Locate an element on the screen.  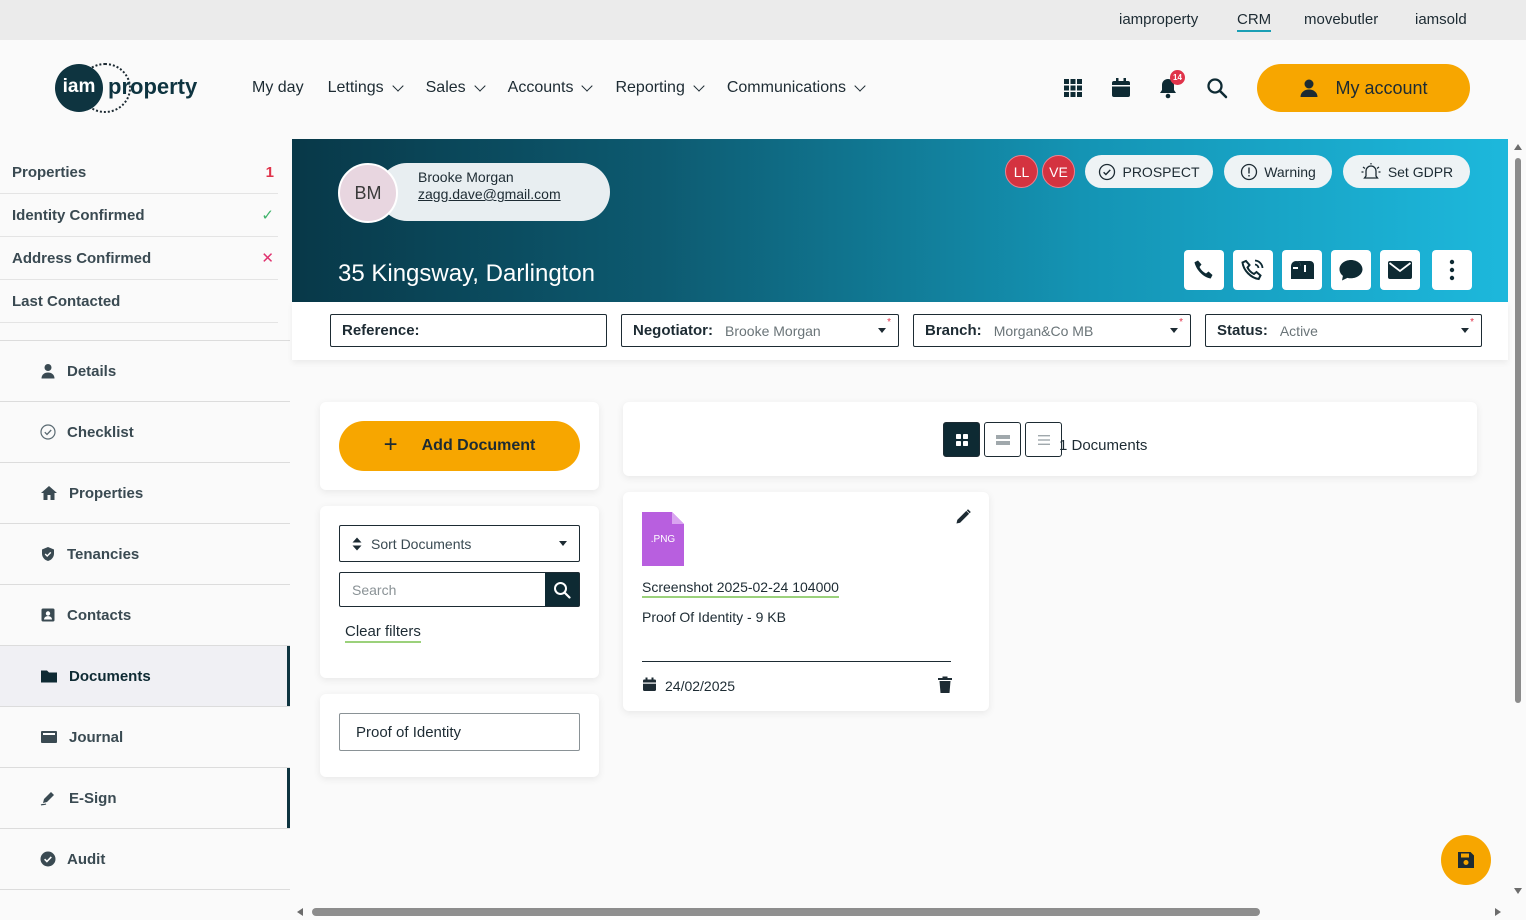
document-name-link: Screenshot 2025-02-24 104000 is located at coordinates (740, 588).